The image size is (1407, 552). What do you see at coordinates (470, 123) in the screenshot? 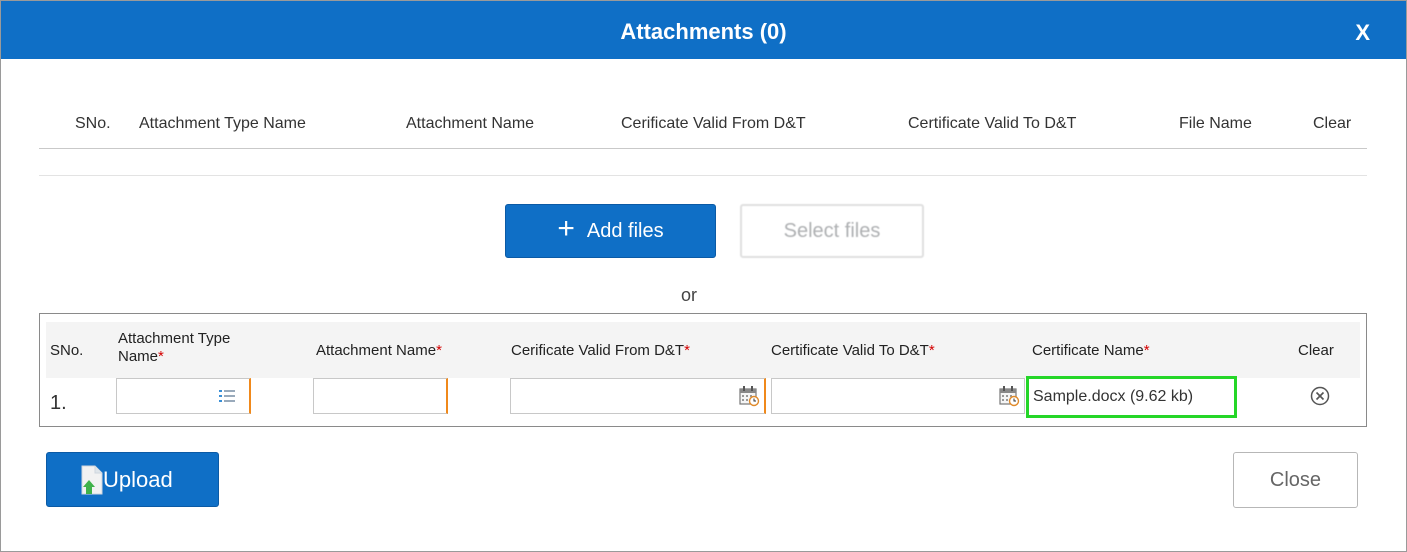
I see `column-attachment-name: Attachment Name` at bounding box center [470, 123].